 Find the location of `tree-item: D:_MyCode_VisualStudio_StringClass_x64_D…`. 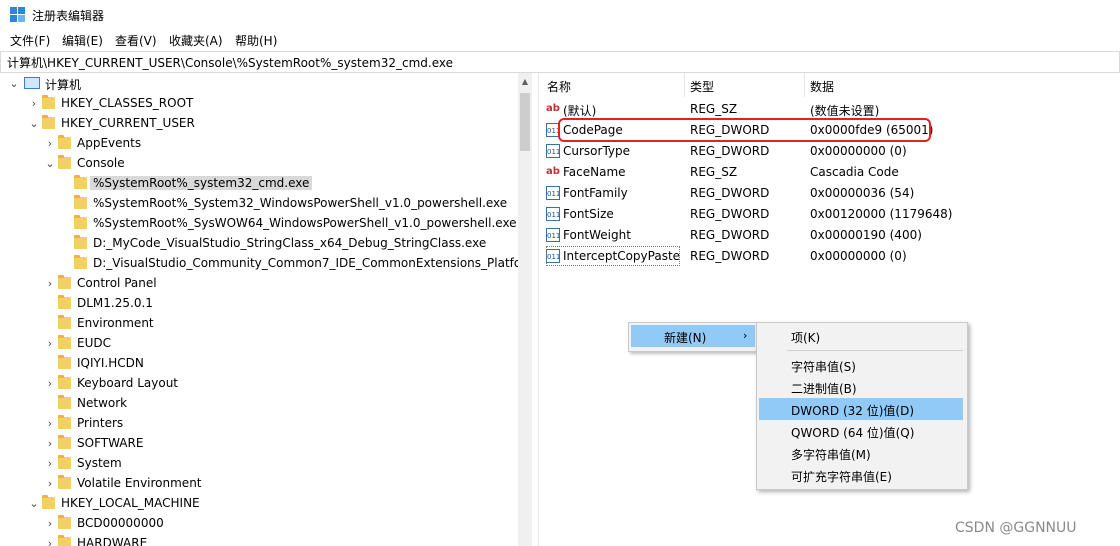

tree-item: D:_MyCode_VisualStudio_StringClass_x64_D… is located at coordinates (258, 244).